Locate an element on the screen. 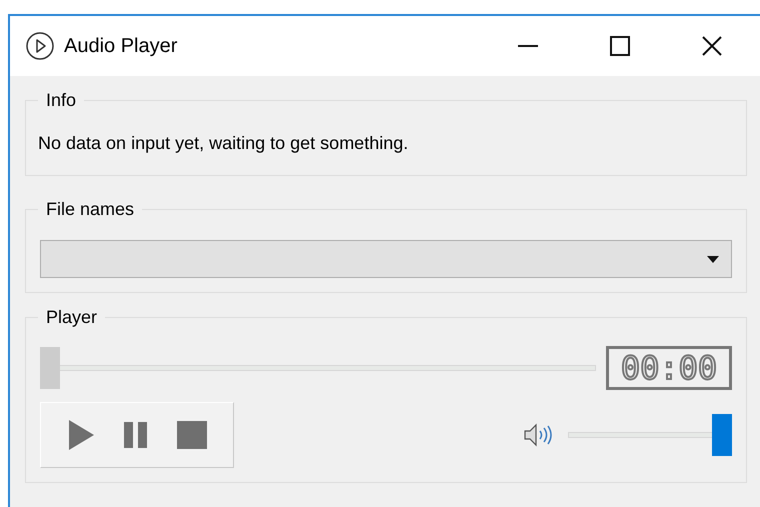 The image size is (760, 507). pause-icon is located at coordinates (136, 435).